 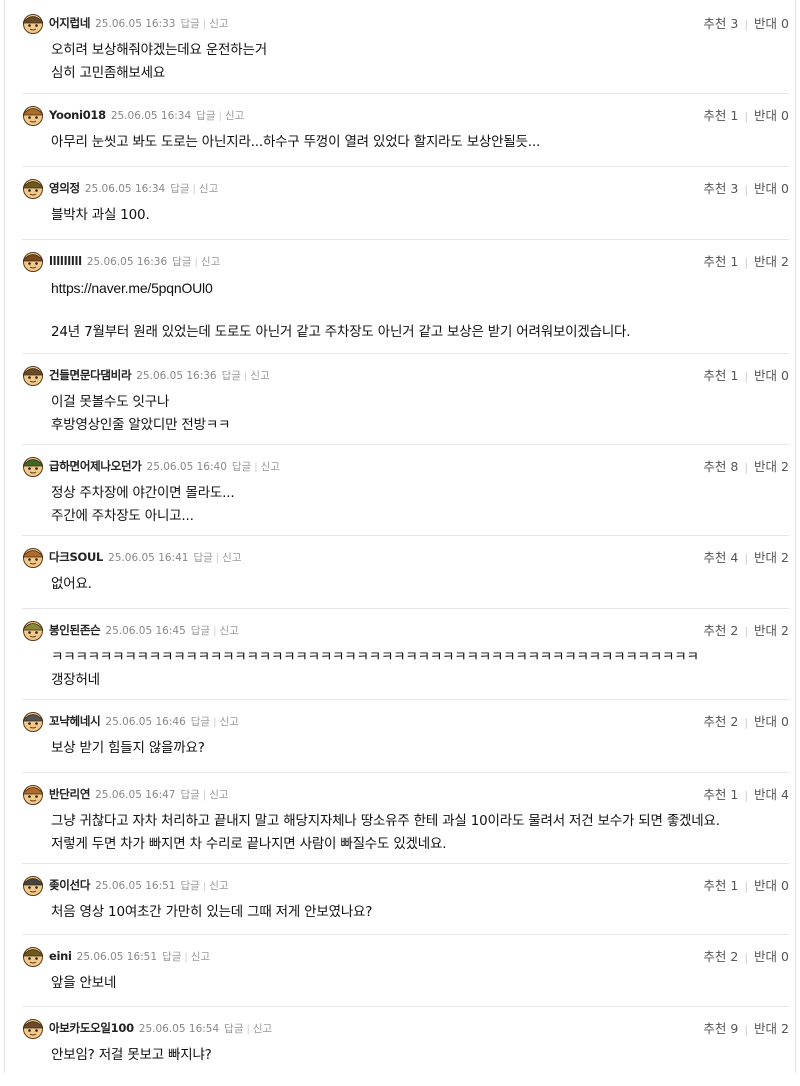 I want to click on username: 봉인된존슨, so click(x=75, y=630).